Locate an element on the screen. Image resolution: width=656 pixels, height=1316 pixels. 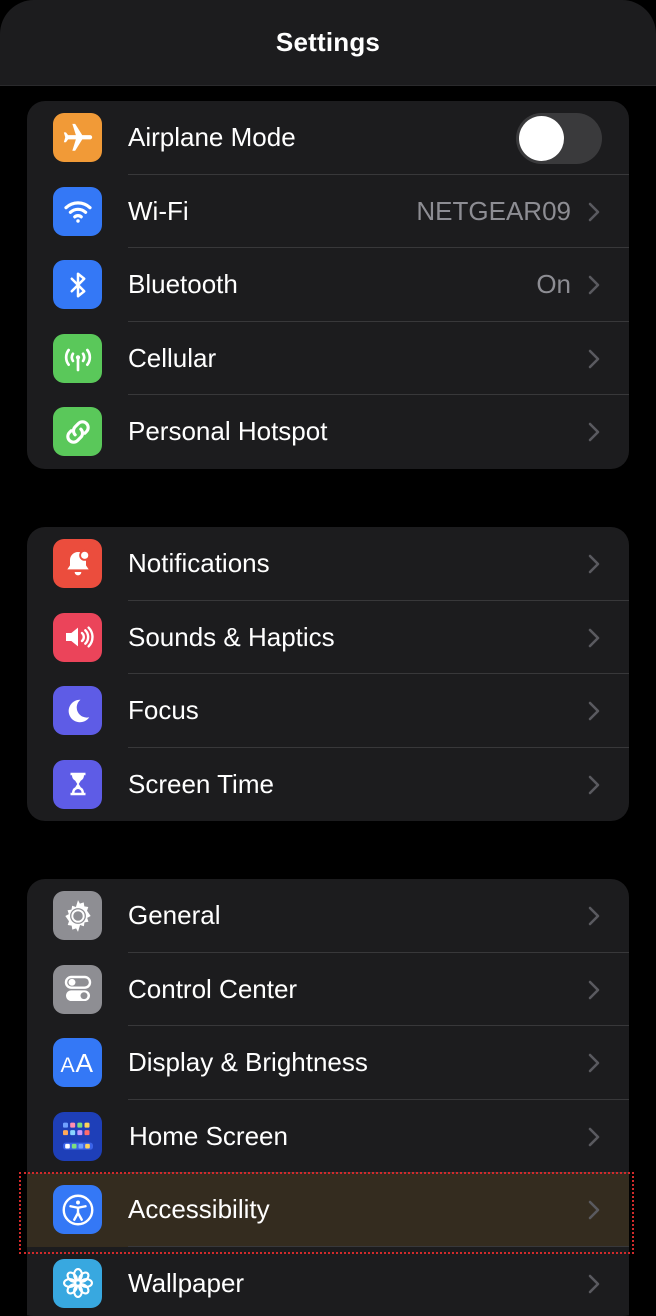
settings-row-personal-hotspot: Personal Hotspot is located at coordinates (328, 432).